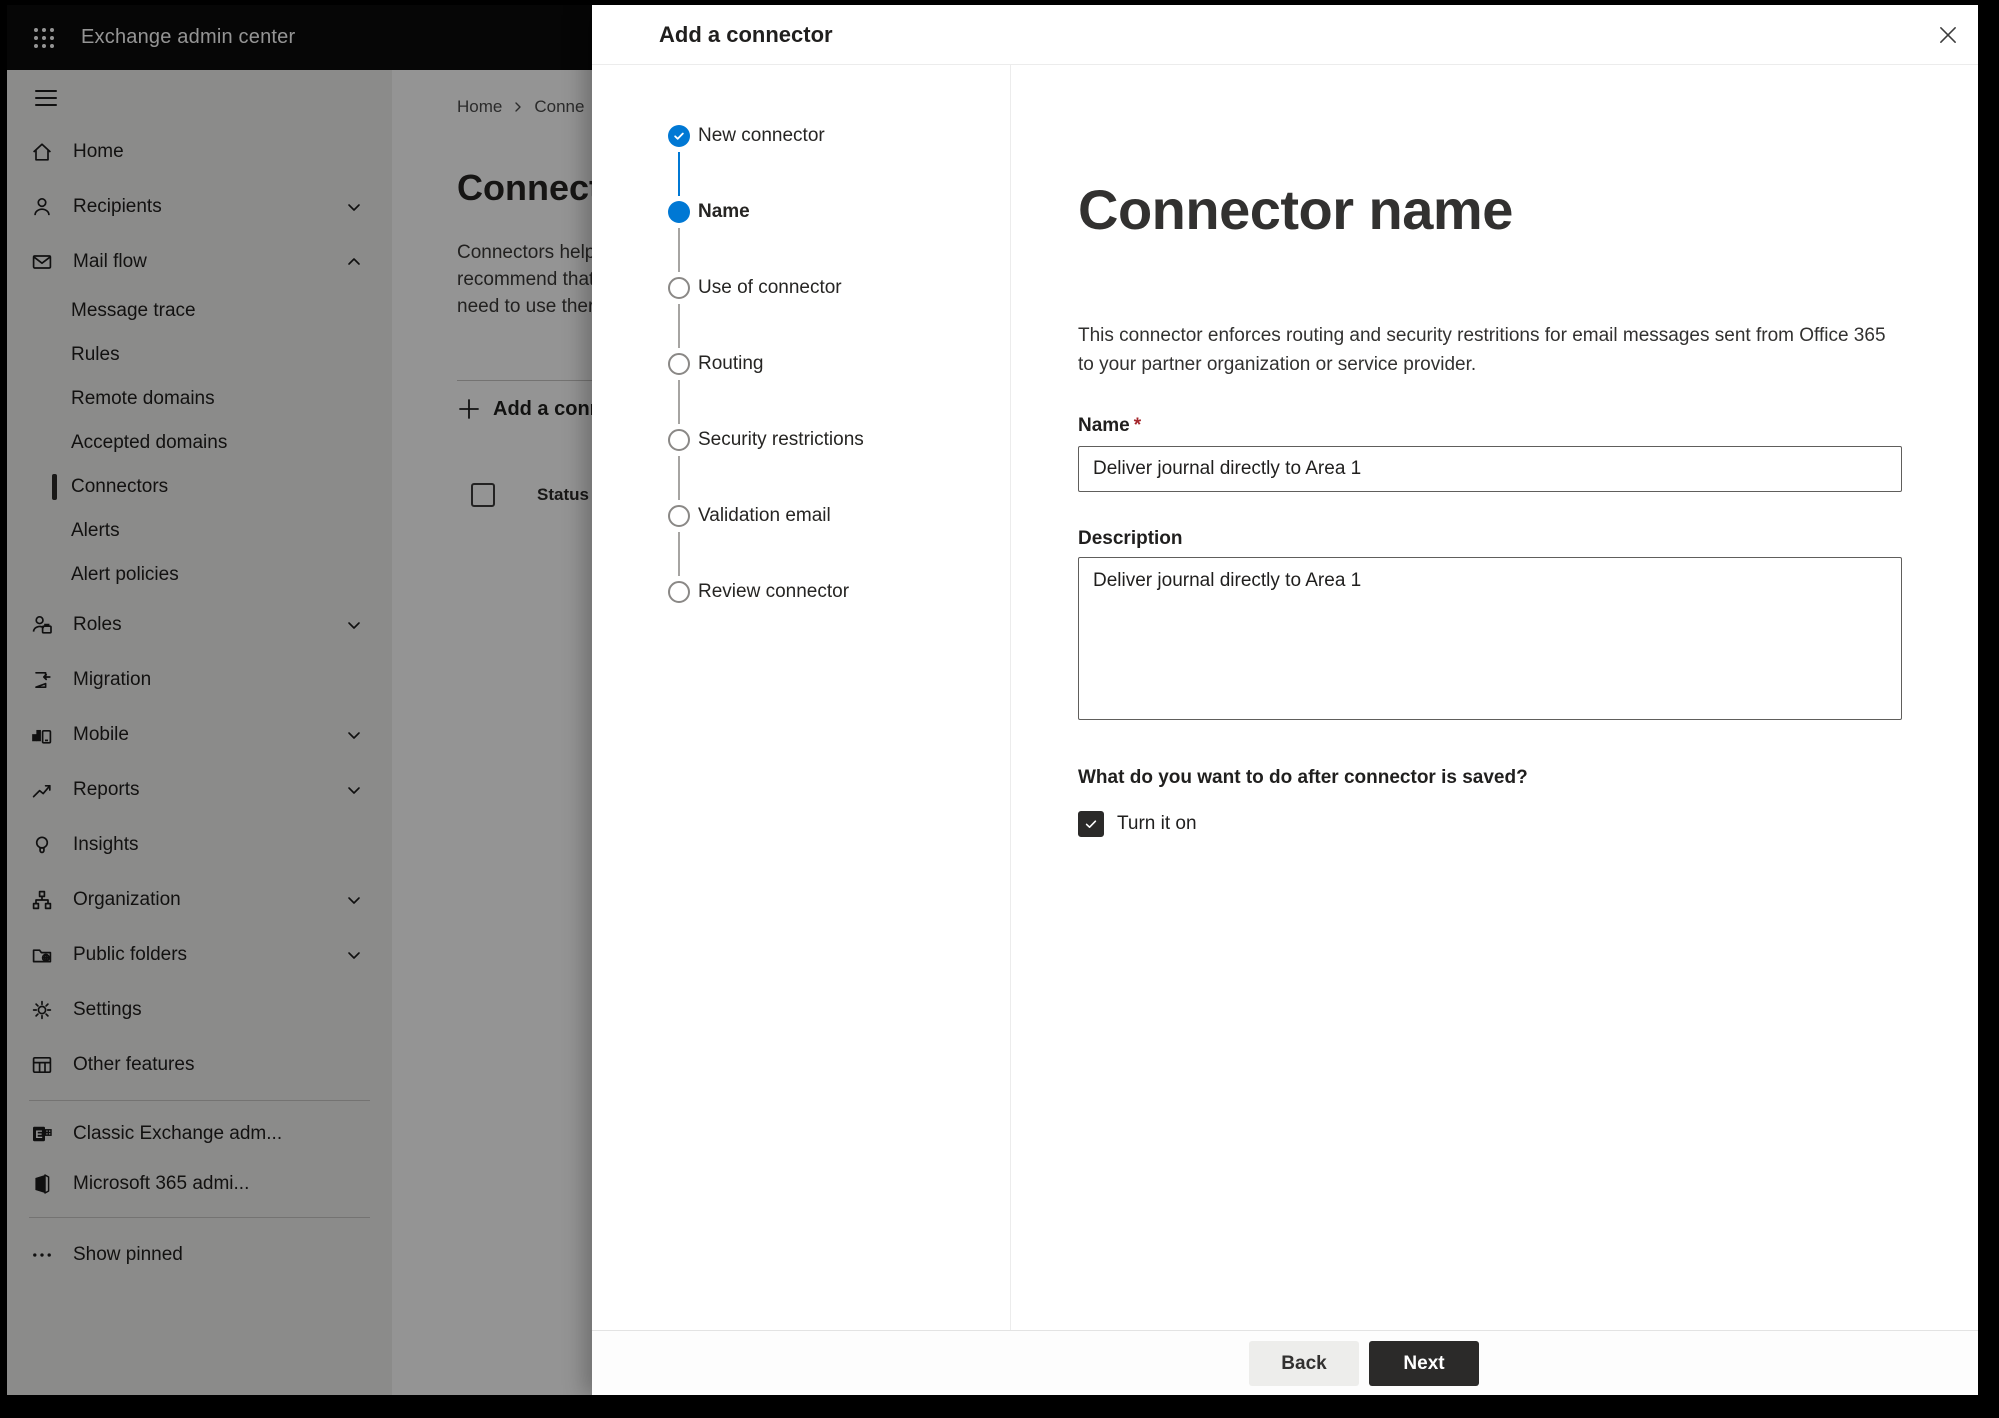 This screenshot has height=1418, width=1999. Describe the element at coordinates (781, 439) in the screenshot. I see `step-label: Security restrictions` at that location.